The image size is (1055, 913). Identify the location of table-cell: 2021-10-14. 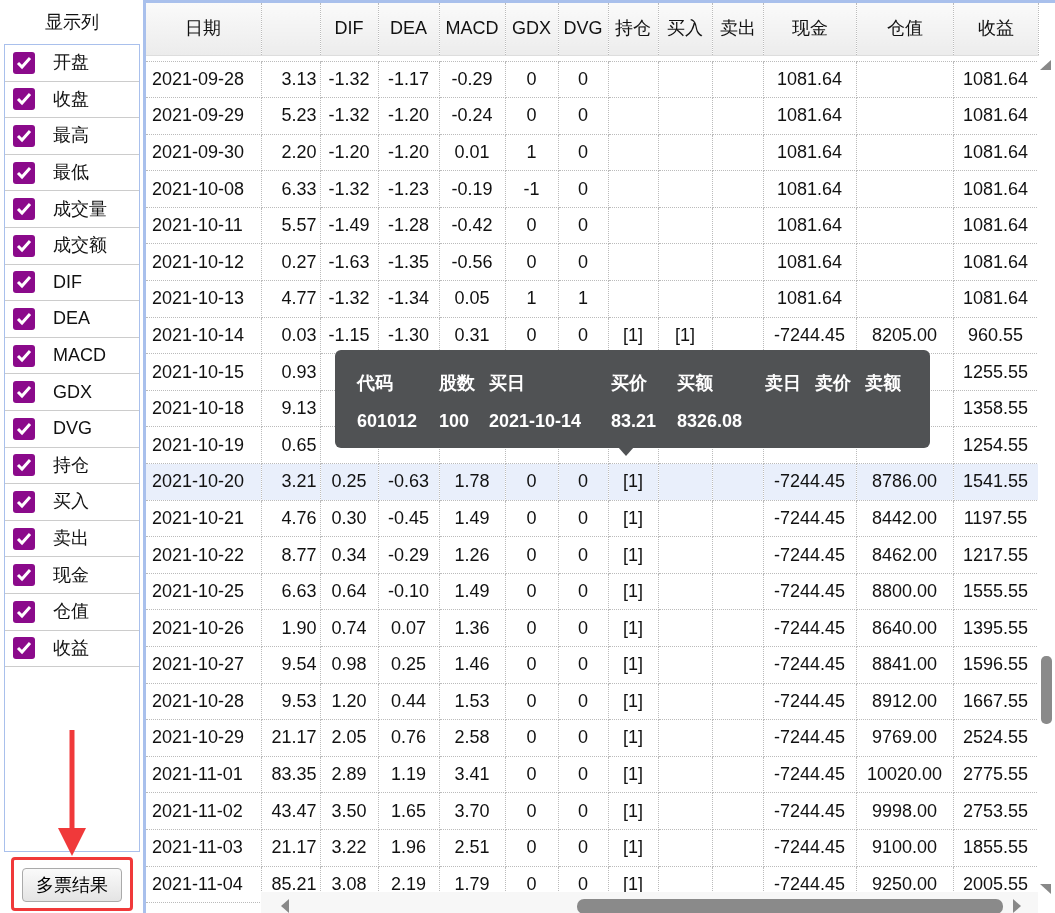
(203, 335).